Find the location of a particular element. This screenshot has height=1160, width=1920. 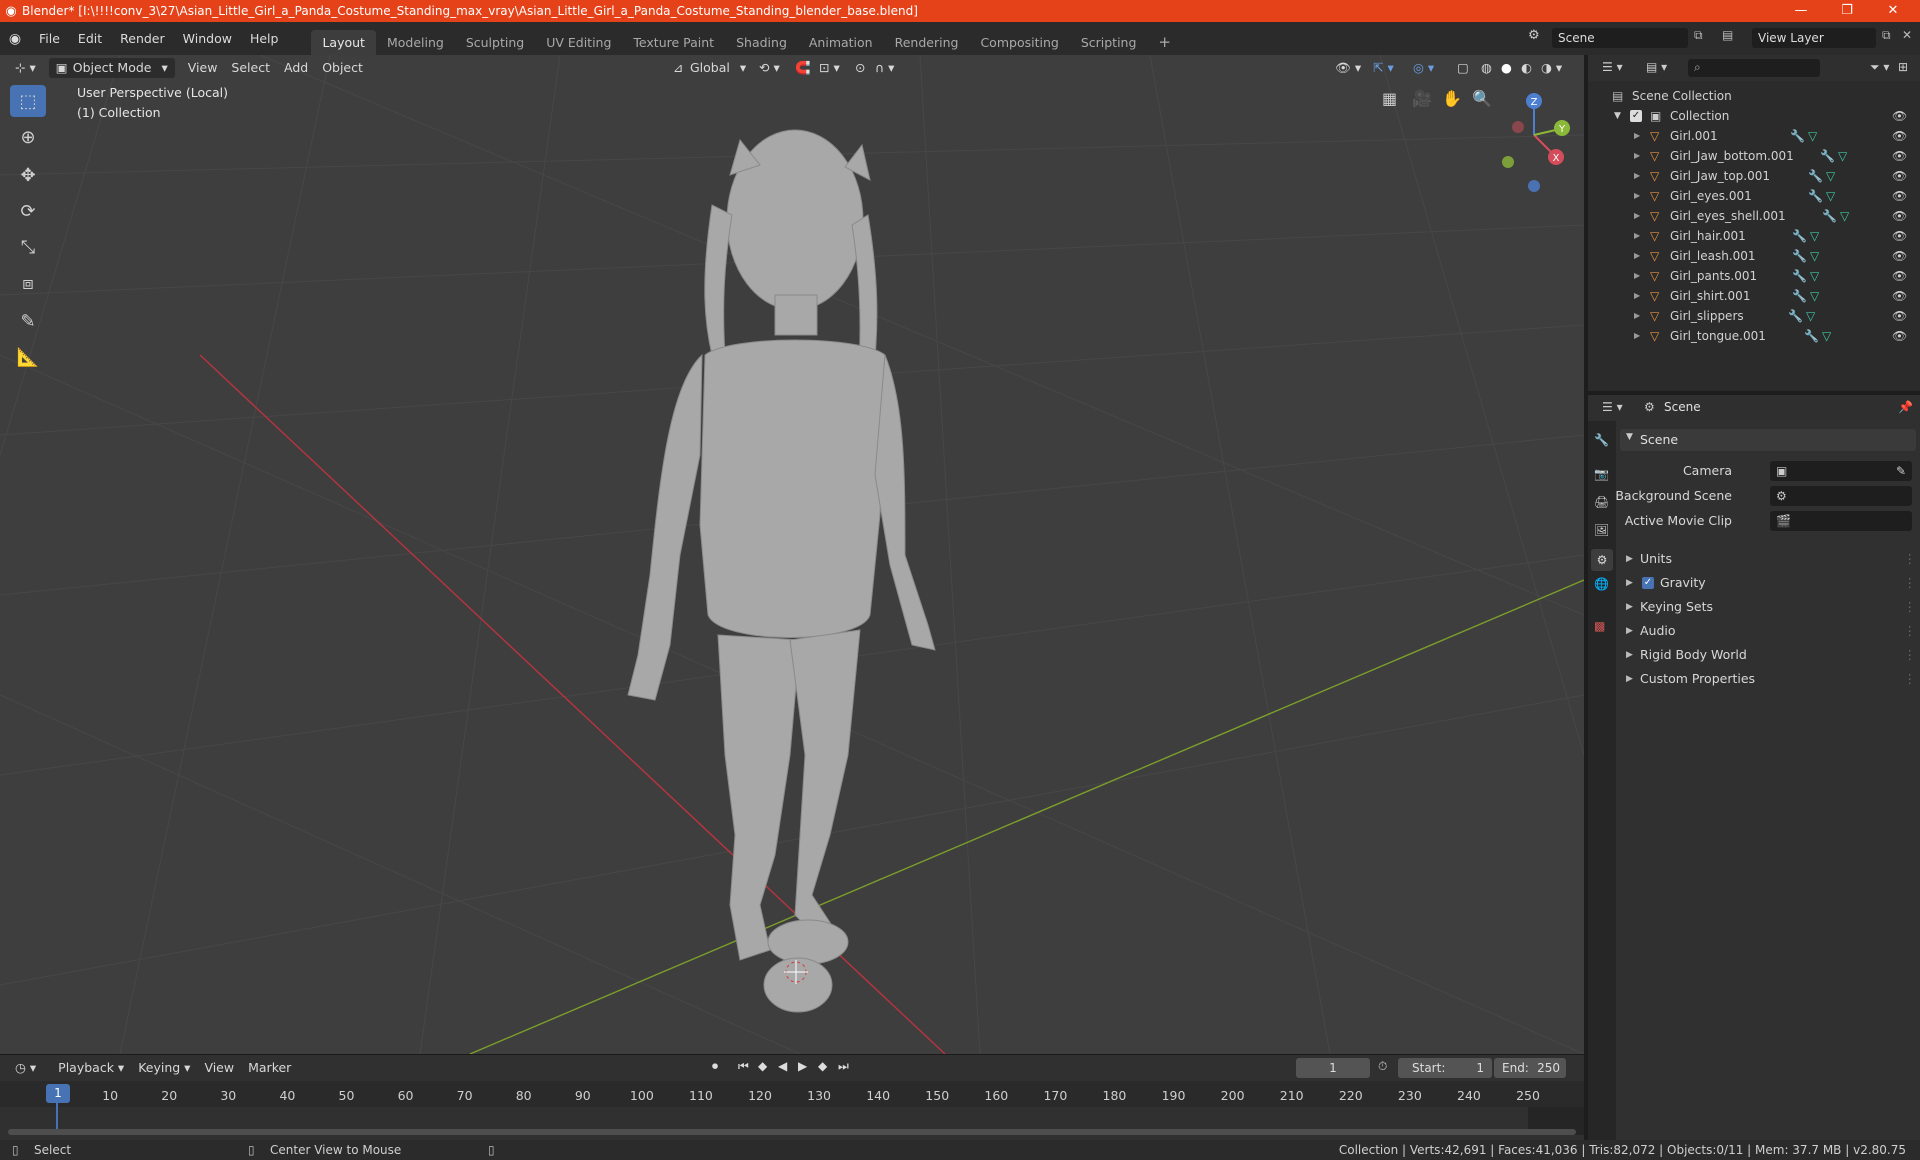

new-view-layer-icon: ⧉ is located at coordinates (1886, 35).